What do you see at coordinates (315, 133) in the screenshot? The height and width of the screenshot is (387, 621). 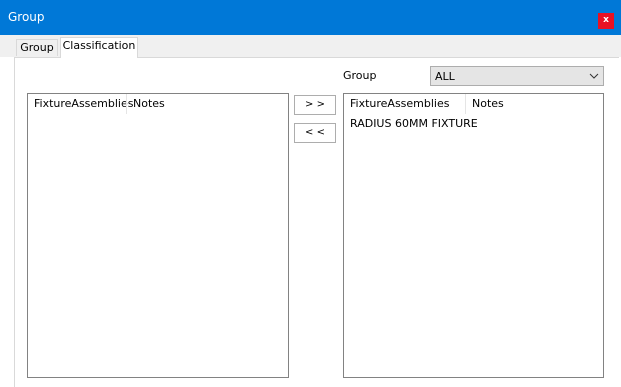 I see `move-left-button: < <` at bounding box center [315, 133].